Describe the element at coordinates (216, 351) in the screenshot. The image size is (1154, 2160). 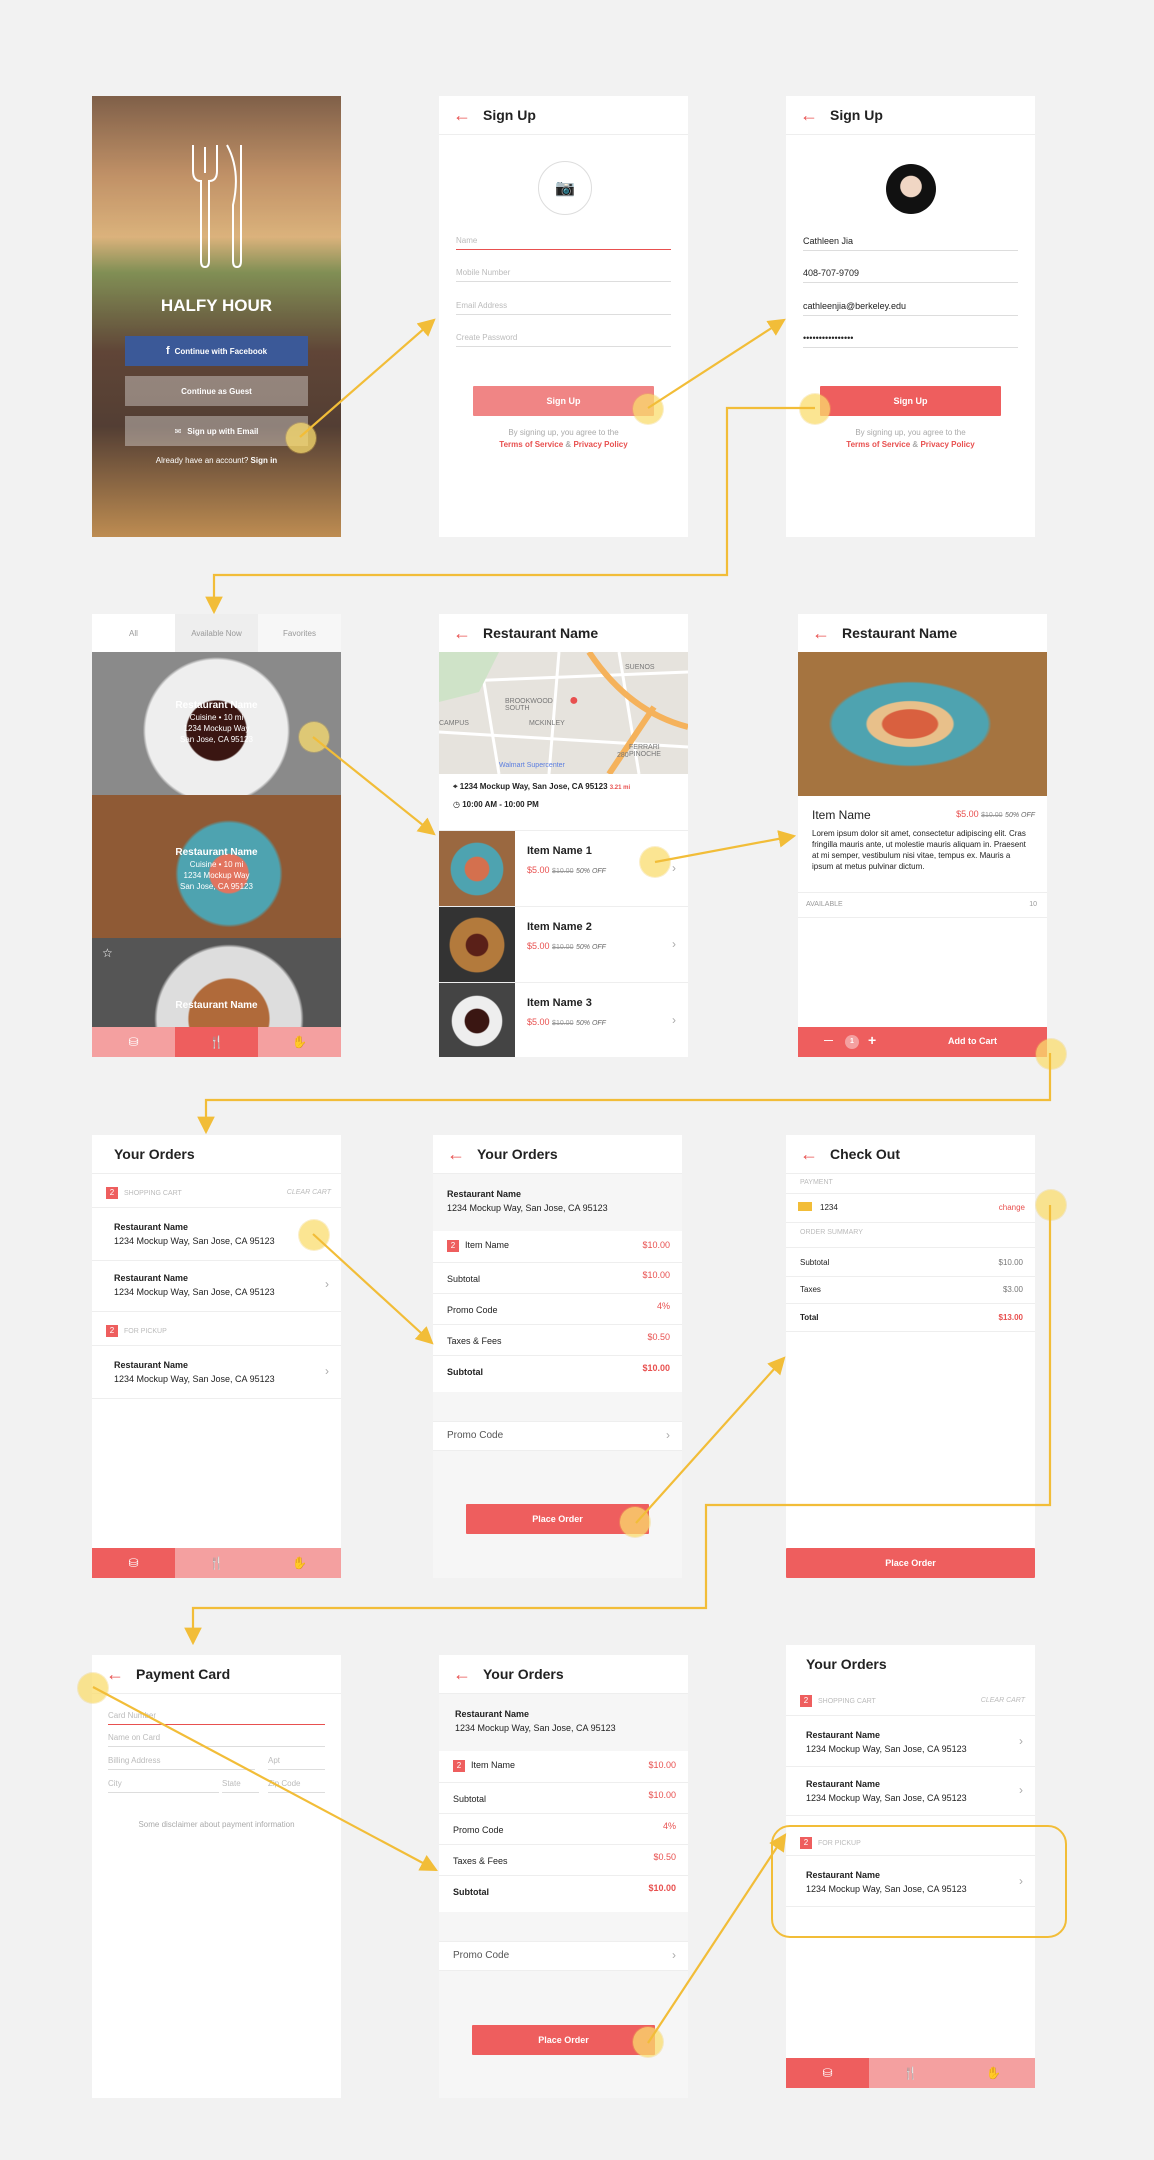
I see `facebook-button: f Continue with Facebook` at that location.